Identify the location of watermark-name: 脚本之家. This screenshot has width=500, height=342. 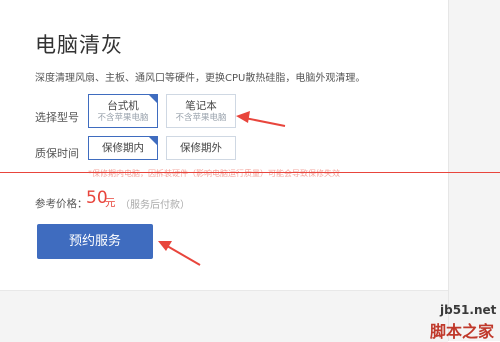
(462, 331).